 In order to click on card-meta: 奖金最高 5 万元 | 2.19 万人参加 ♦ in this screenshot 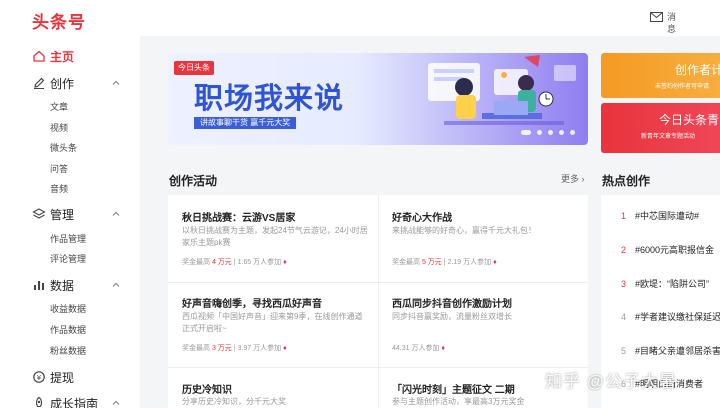, I will do `click(444, 262)`.